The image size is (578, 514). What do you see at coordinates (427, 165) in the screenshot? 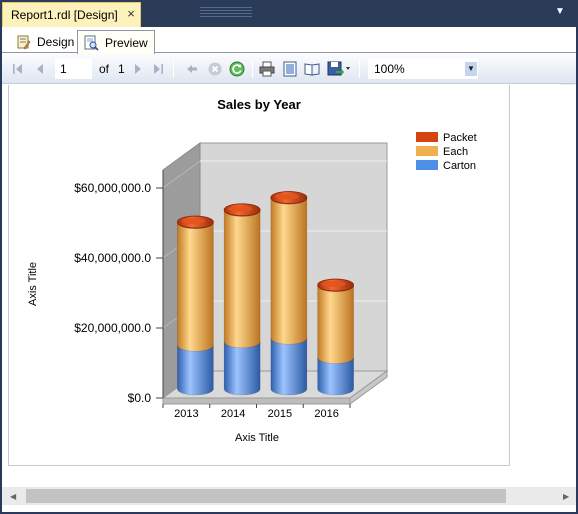
I see `legend-swatch-carton` at bounding box center [427, 165].